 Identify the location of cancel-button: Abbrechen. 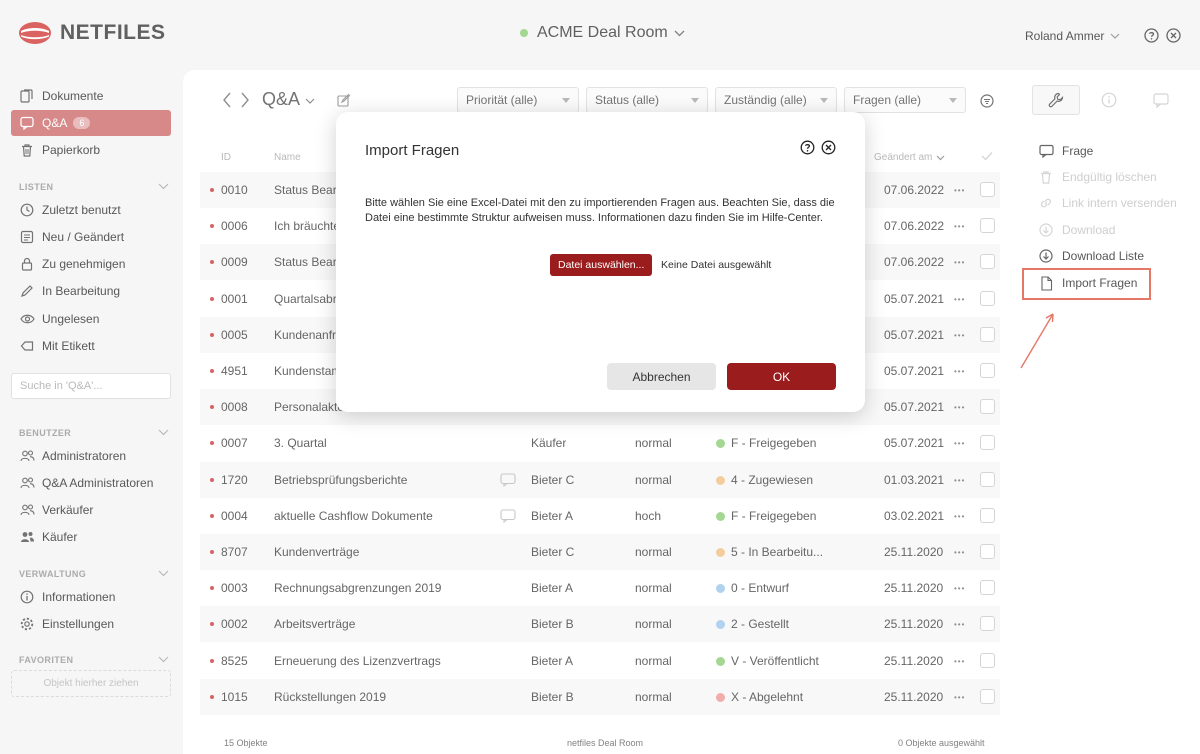
(661, 376).